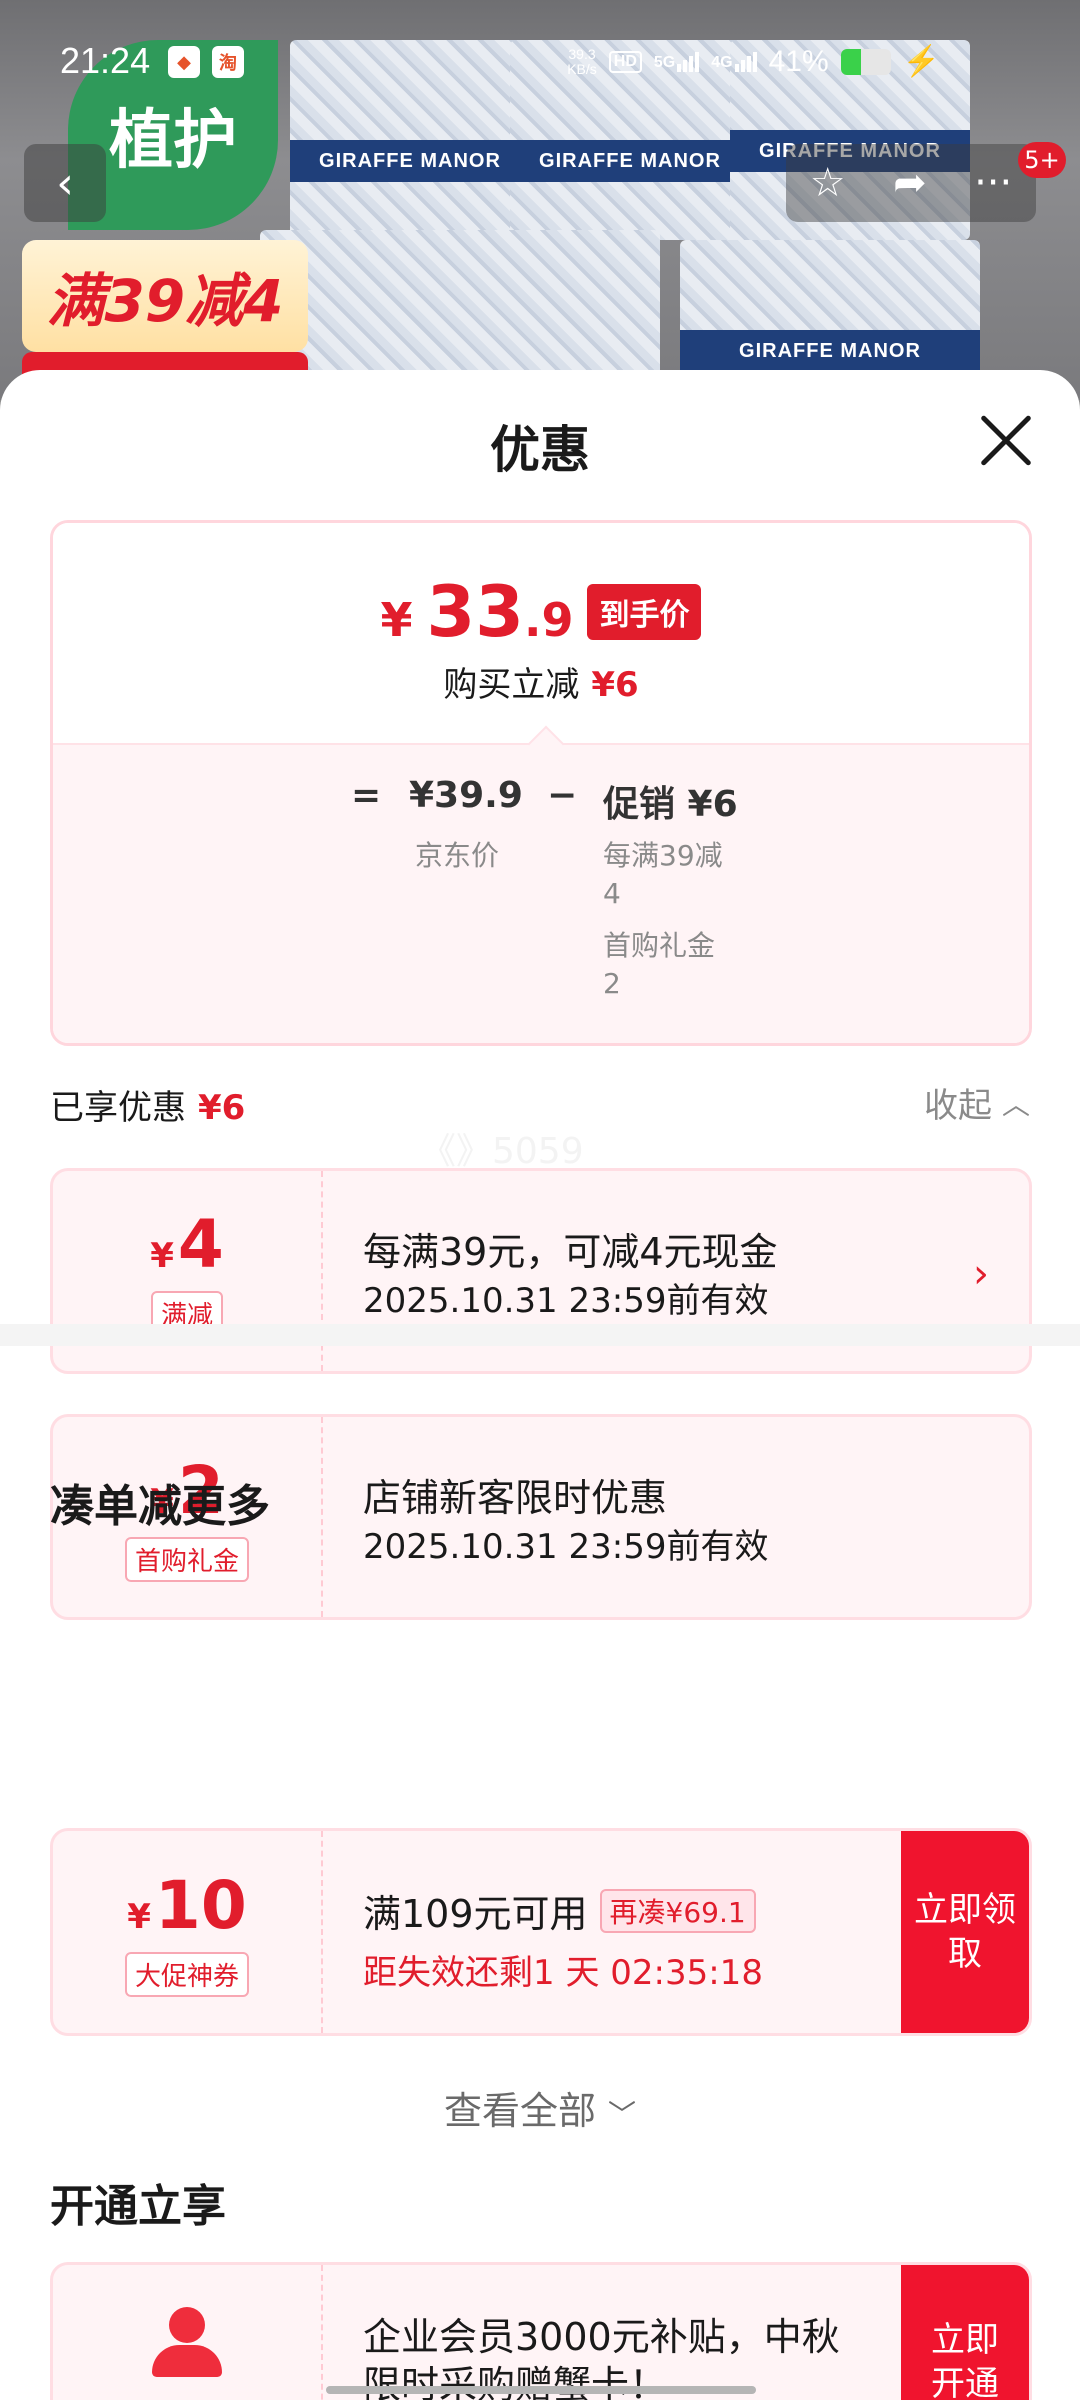 The image size is (1080, 2400). What do you see at coordinates (615, 685) in the screenshot?
I see `instant-value: ¥6` at bounding box center [615, 685].